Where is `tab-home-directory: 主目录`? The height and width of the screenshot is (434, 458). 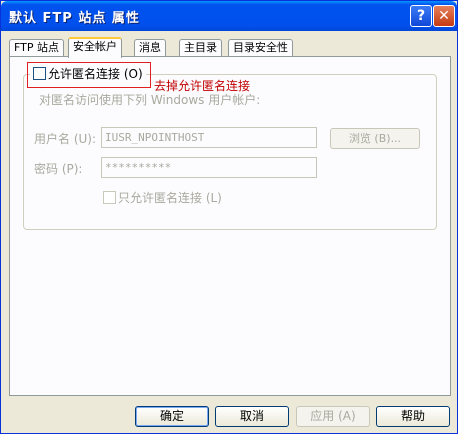
tab-home-directory: 主目录 is located at coordinates (200, 48).